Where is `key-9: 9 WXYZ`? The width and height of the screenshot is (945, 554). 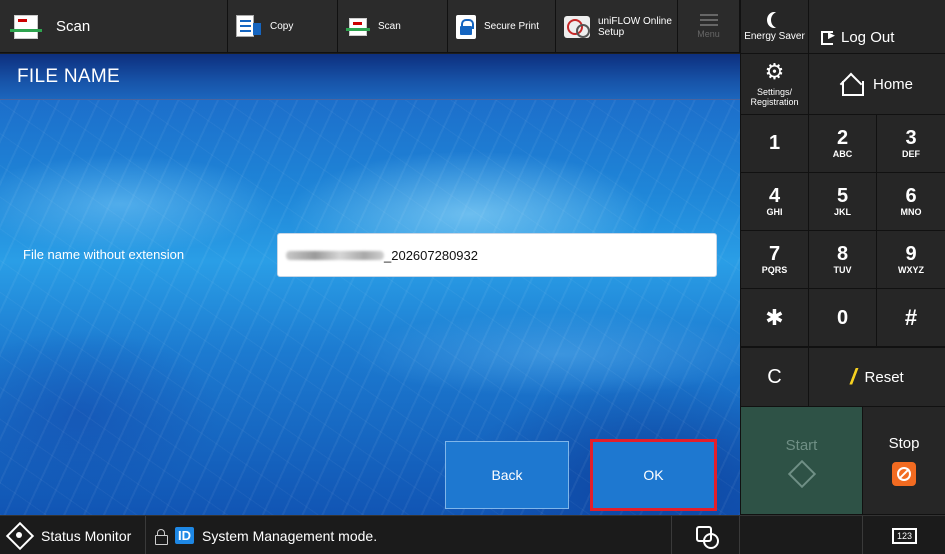 key-9: 9 WXYZ is located at coordinates (911, 259).